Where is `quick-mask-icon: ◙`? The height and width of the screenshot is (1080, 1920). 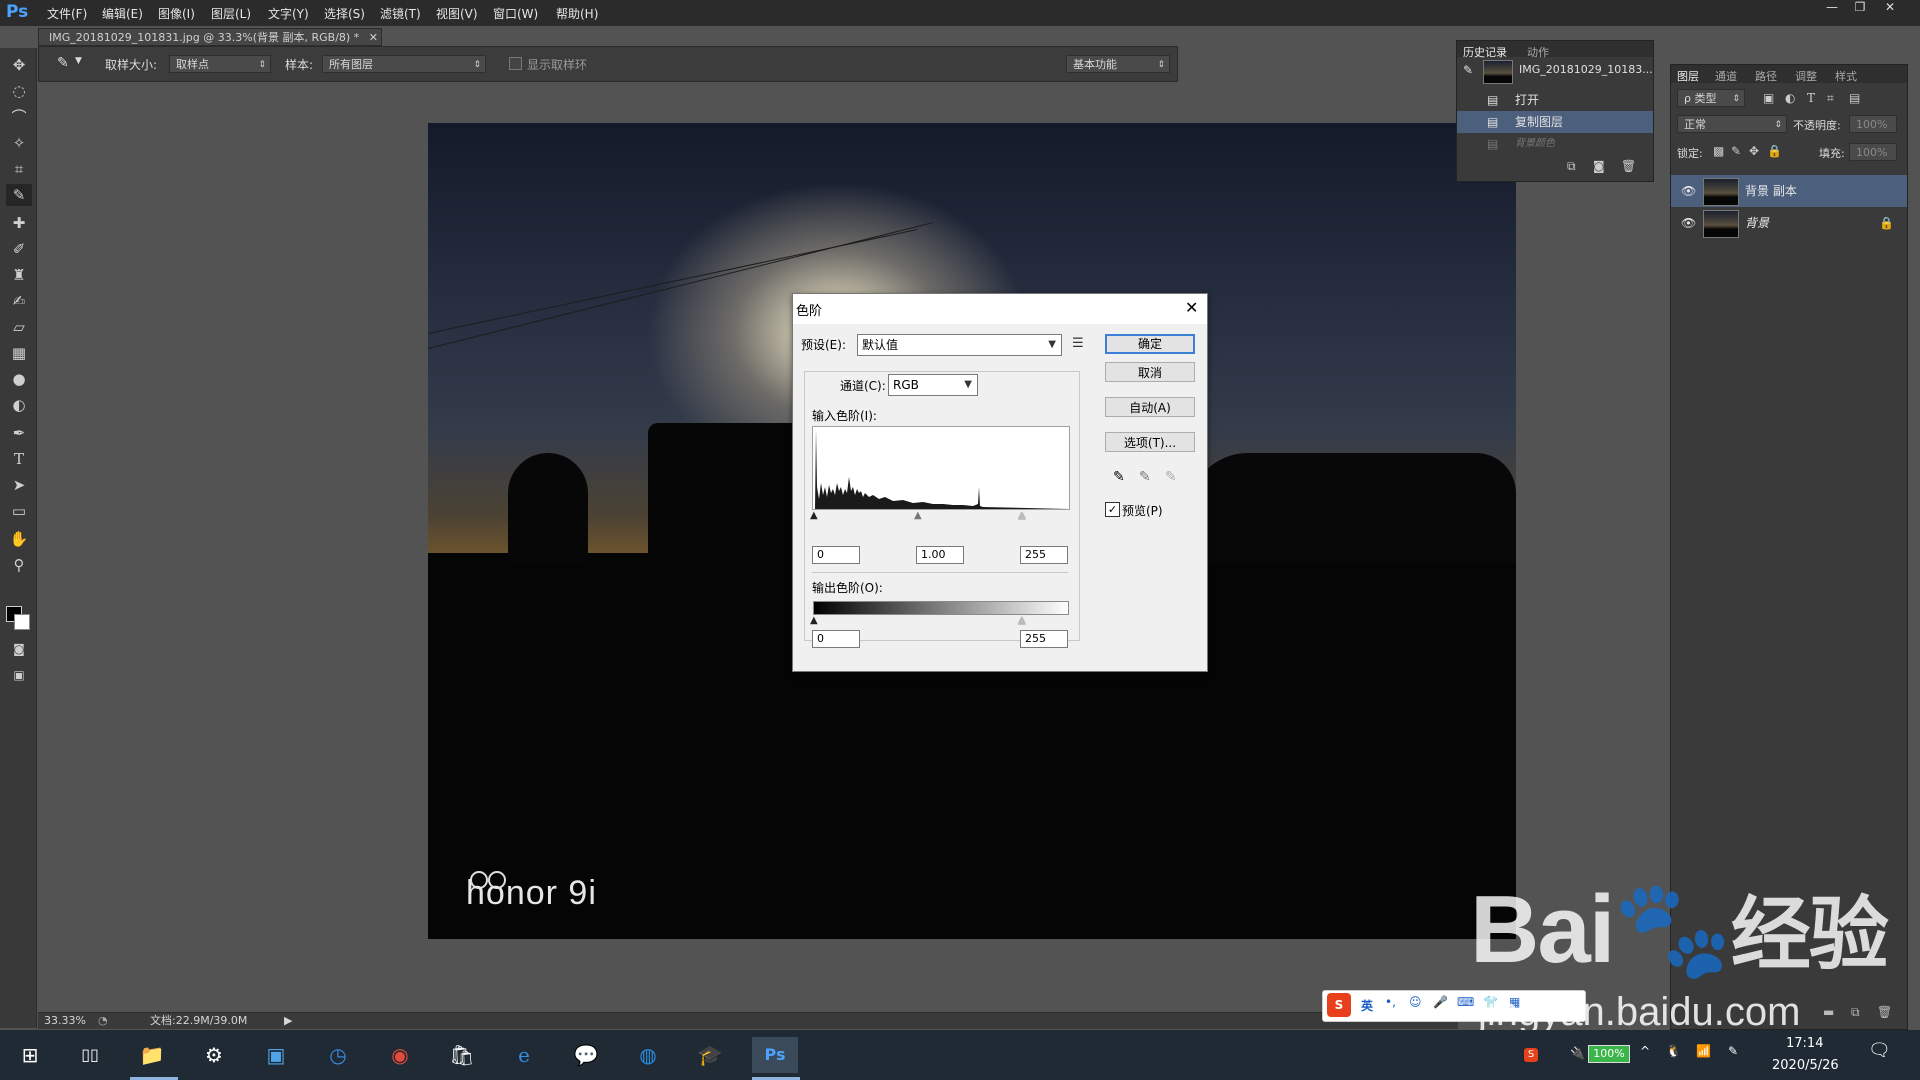
quick-mask-icon: ◙ is located at coordinates (19, 649).